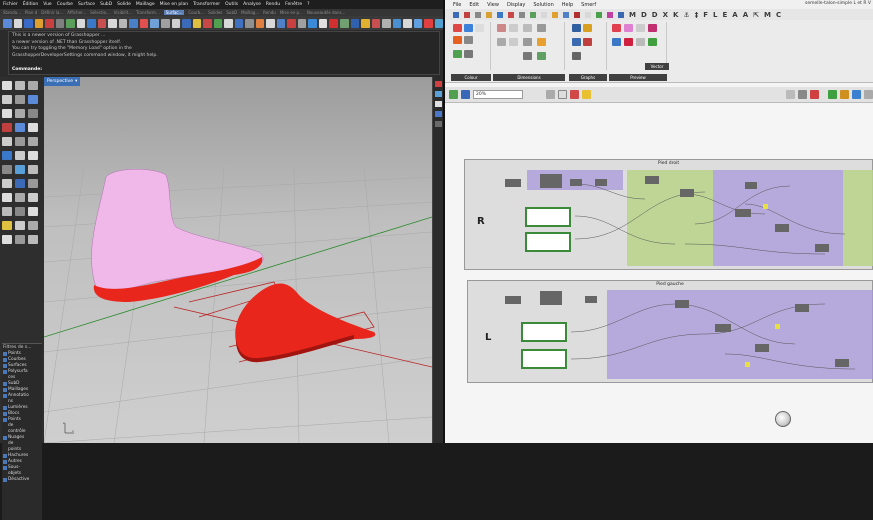 This screenshot has width=873, height=520. What do you see at coordinates (62, 81) in the screenshot?
I see `viewport-tab: Perspective ▾` at bounding box center [62, 81].